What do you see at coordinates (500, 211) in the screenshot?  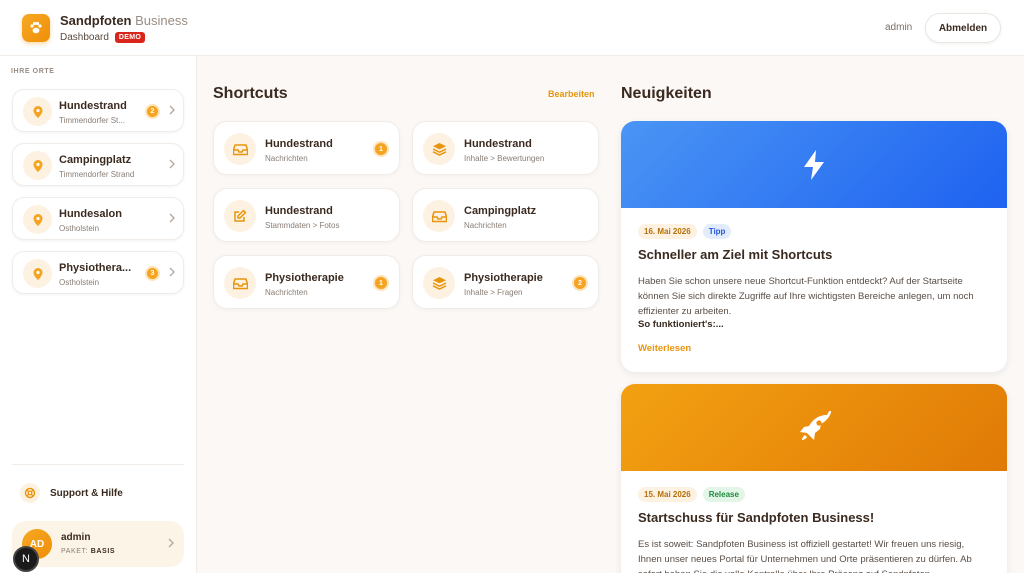 I see `shortcut-title: Campingplatz` at bounding box center [500, 211].